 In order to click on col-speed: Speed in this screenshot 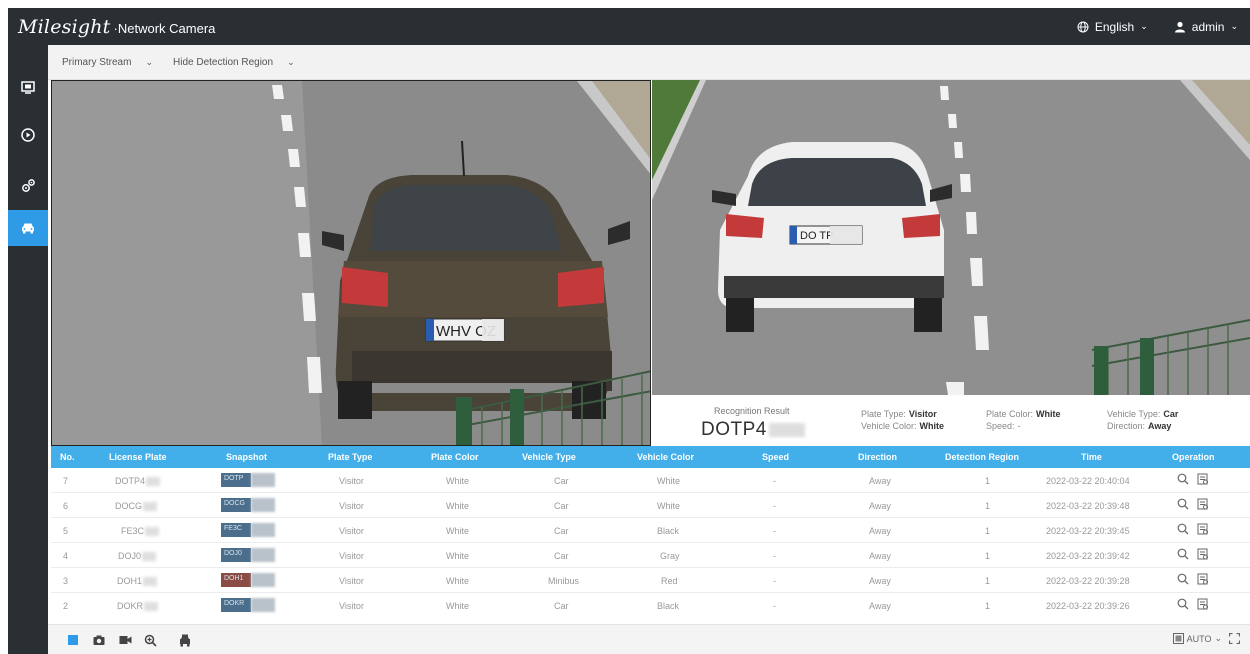, I will do `click(776, 457)`.